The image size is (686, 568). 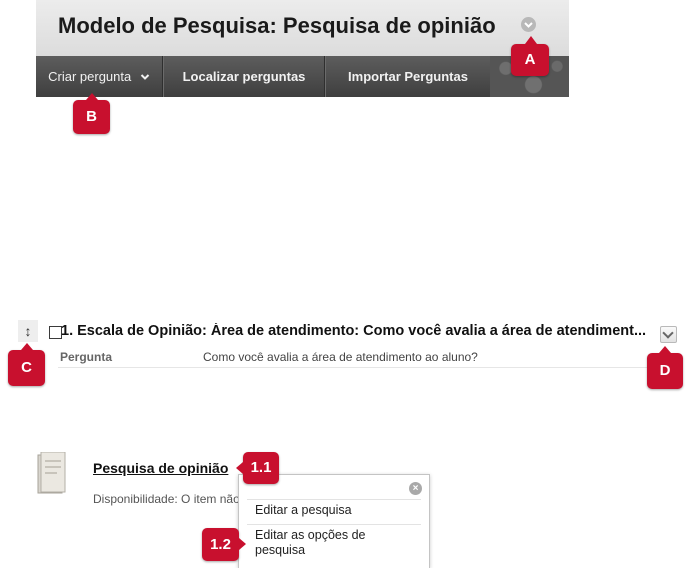 What do you see at coordinates (51, 473) in the screenshot?
I see `survey-icon` at bounding box center [51, 473].